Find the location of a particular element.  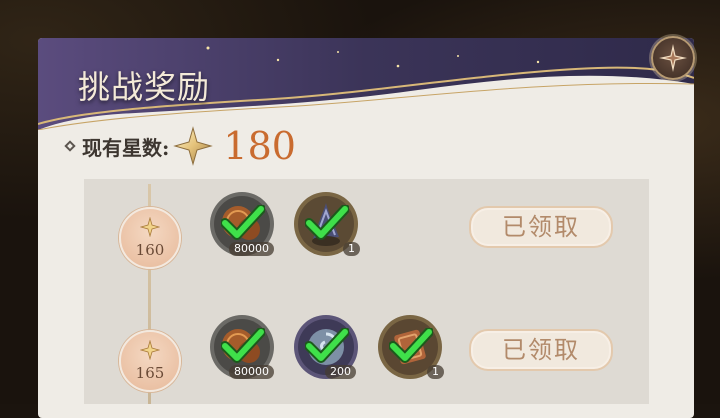

tier-threshold: 165 is located at coordinates (150, 373).